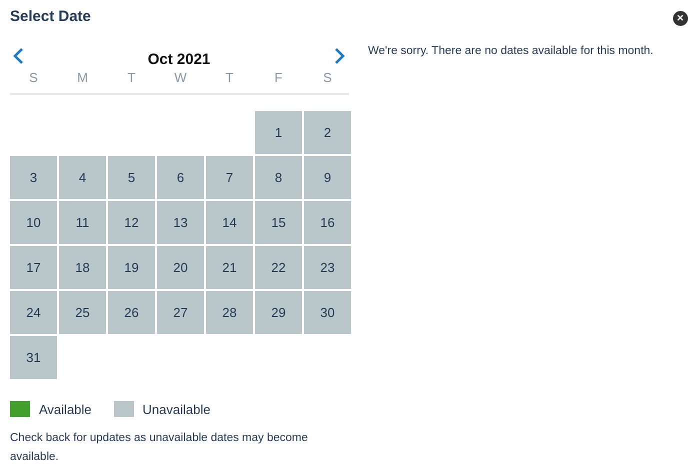 The image size is (700, 470). What do you see at coordinates (176, 409) in the screenshot?
I see `legend-label: Unavailable` at bounding box center [176, 409].